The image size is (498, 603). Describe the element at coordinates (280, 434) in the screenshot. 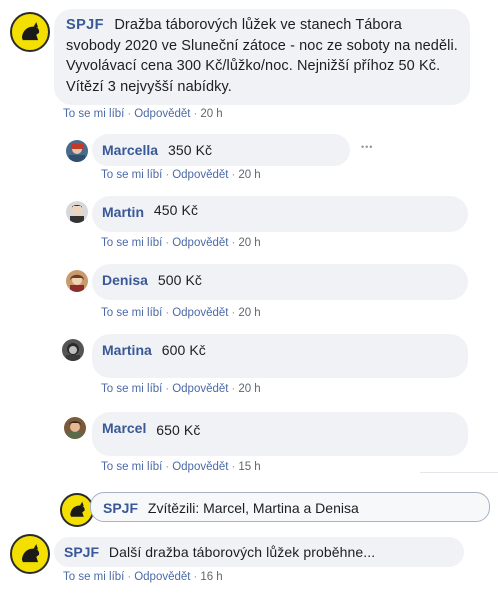

I see `reply-bubble-marcel: Marcel 650 Kč` at that location.